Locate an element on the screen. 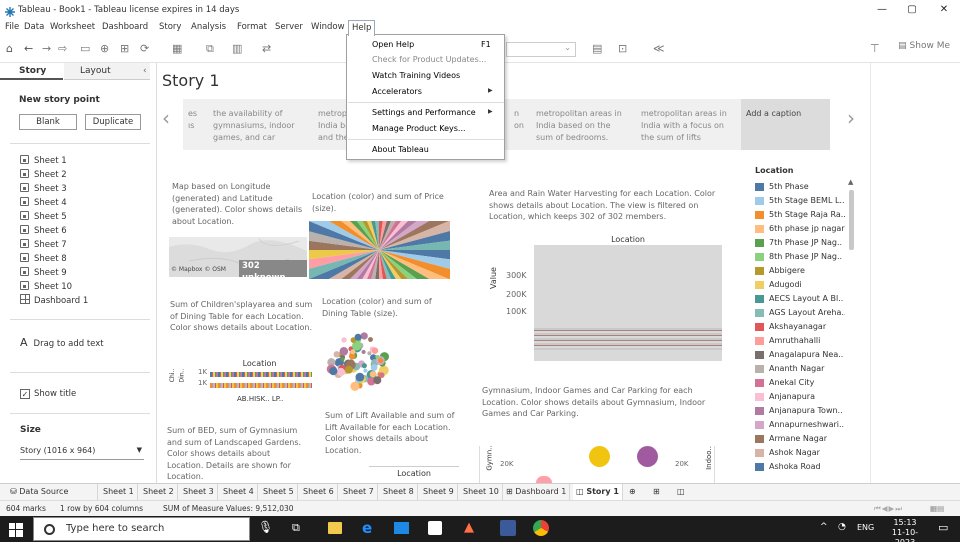 This screenshot has height=542, width=960. children-chart: 1K 1K Chi.. Din.. is located at coordinates (242, 380).